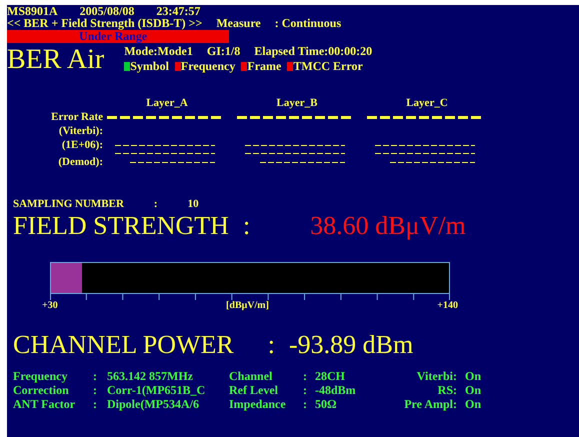  Describe the element at coordinates (444, 390) in the screenshot. I see `setting-label: RS` at that location.